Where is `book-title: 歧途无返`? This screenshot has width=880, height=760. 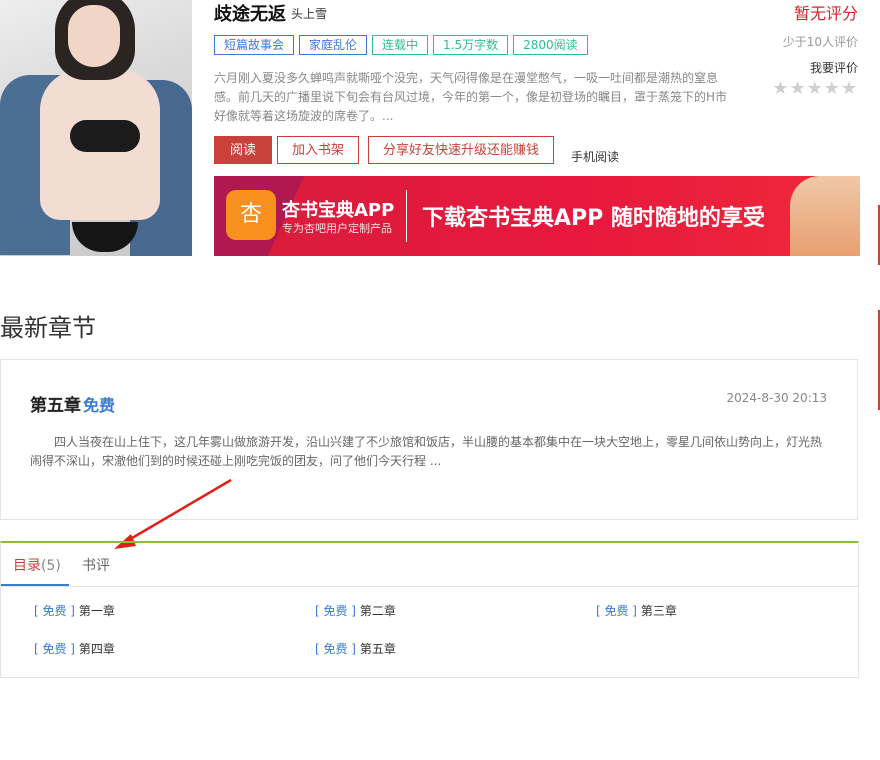
book-title: 歧途无返 is located at coordinates (250, 14).